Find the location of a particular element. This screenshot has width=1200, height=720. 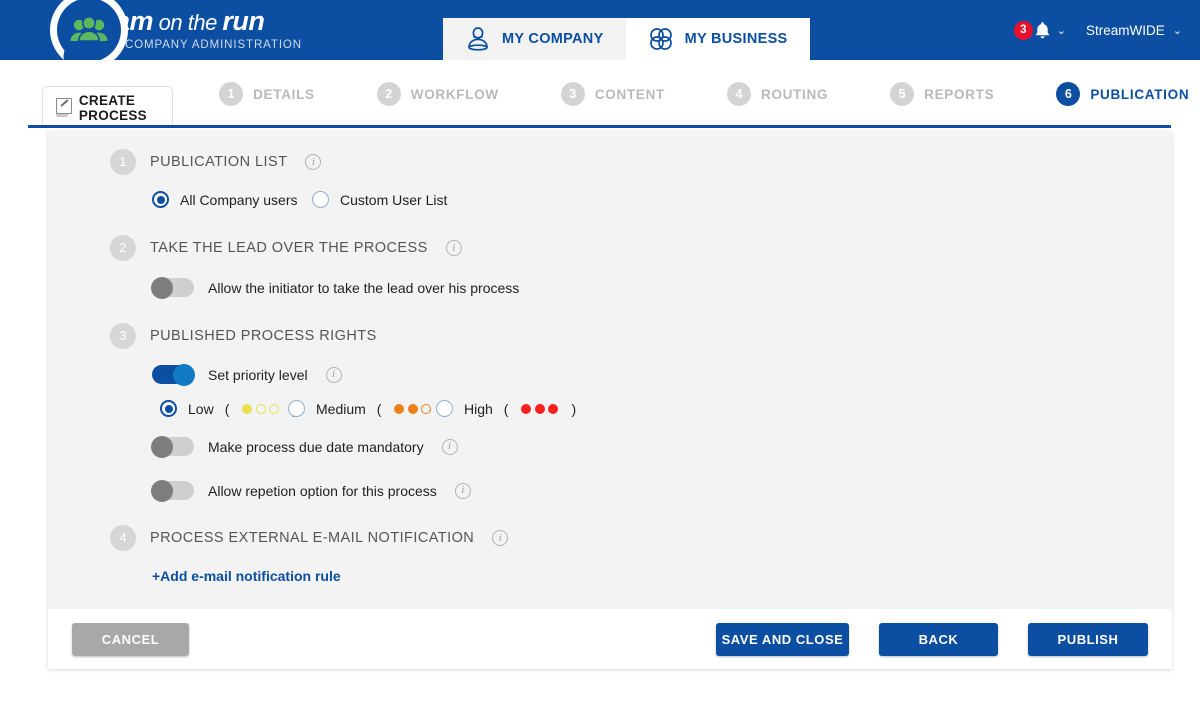

radio-label: All Company users is located at coordinates (239, 199).